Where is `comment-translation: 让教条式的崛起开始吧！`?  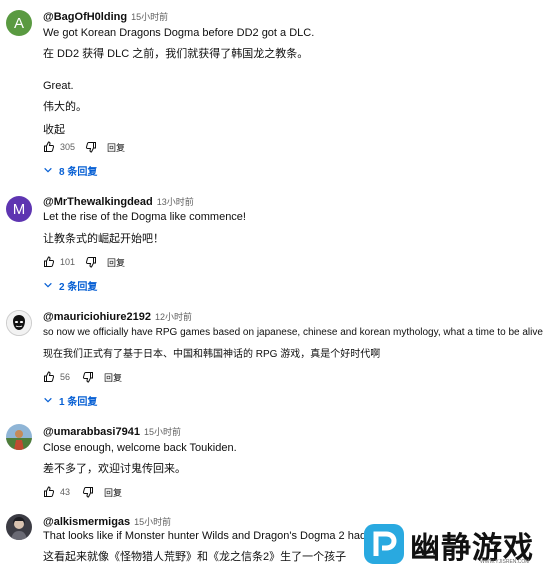
comment-translation: 让教条式的崛起开始吧！ is located at coordinates (103, 239).